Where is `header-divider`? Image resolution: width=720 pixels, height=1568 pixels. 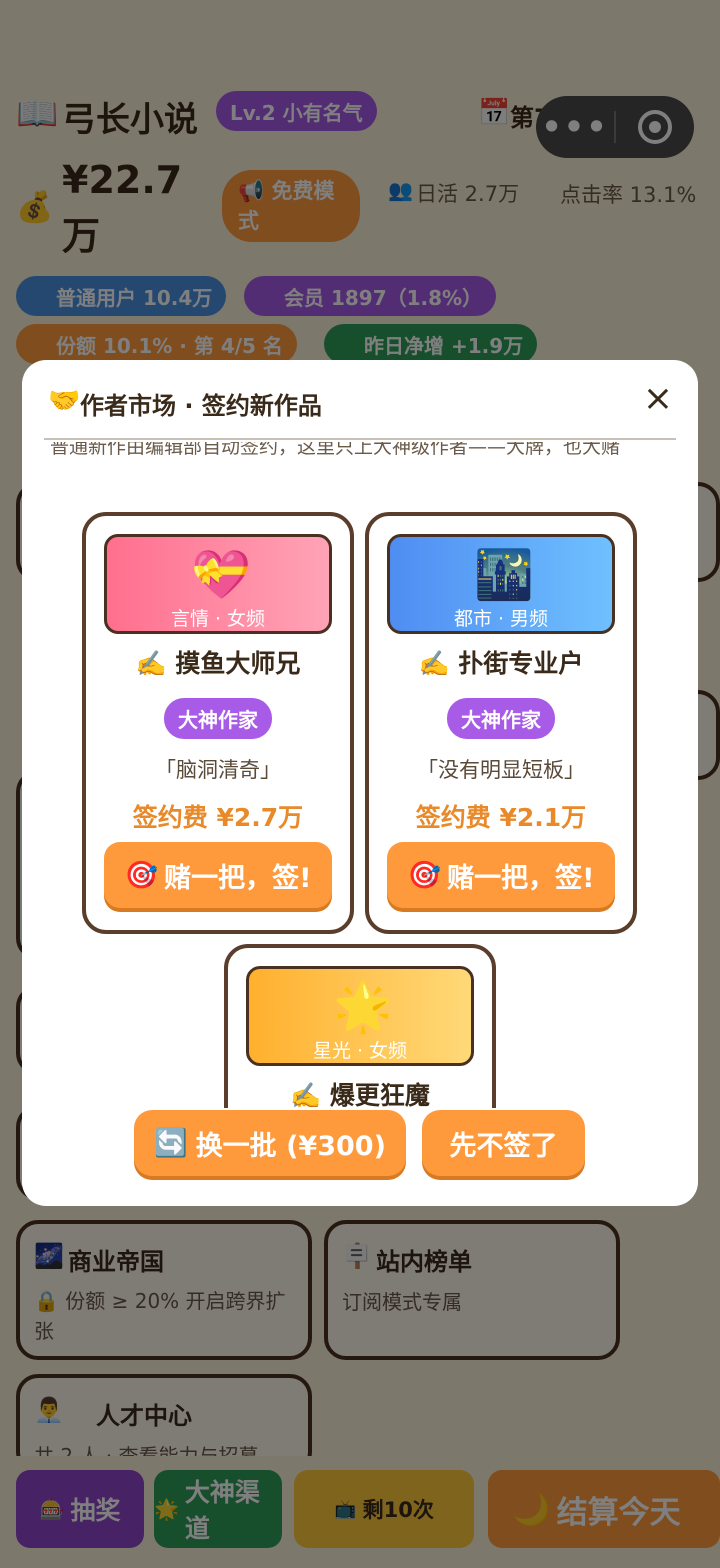 header-divider is located at coordinates (360, 439).